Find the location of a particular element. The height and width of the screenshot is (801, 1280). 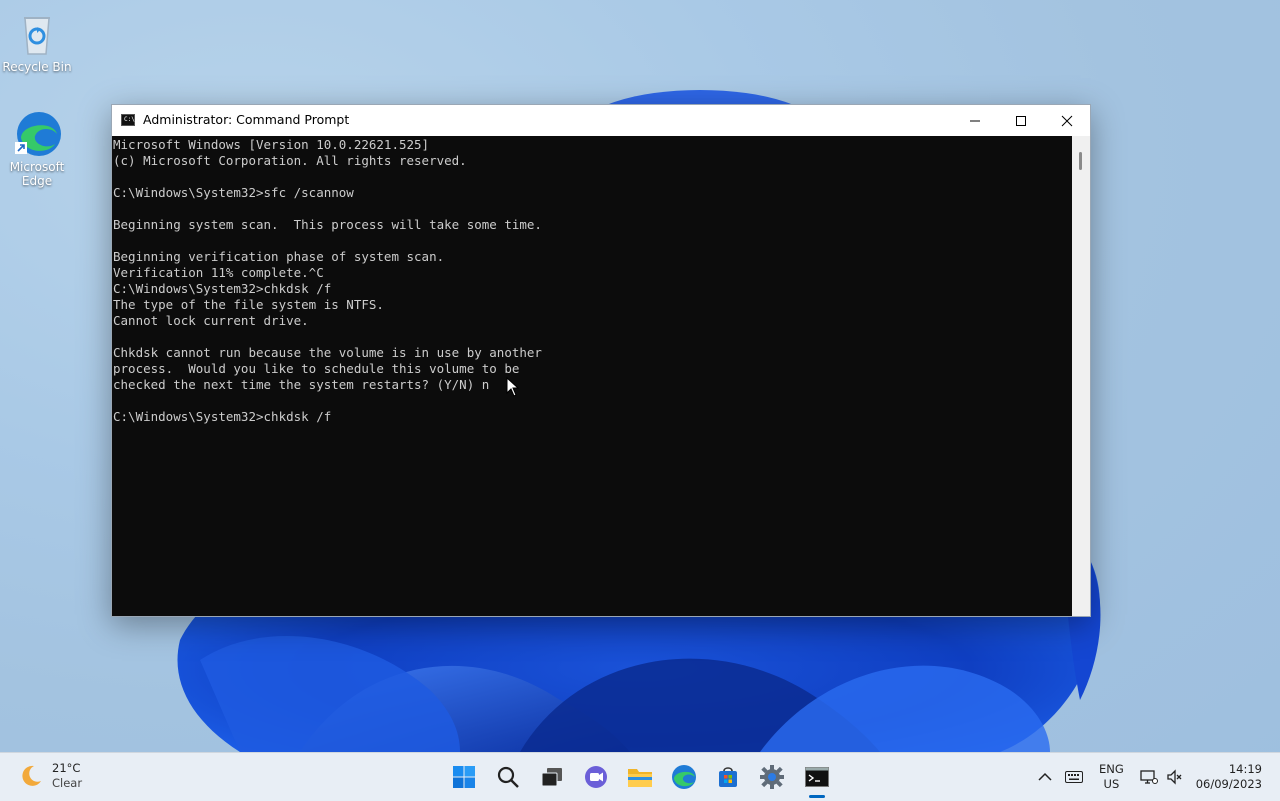

keyboard-icon is located at coordinates (1074, 777).